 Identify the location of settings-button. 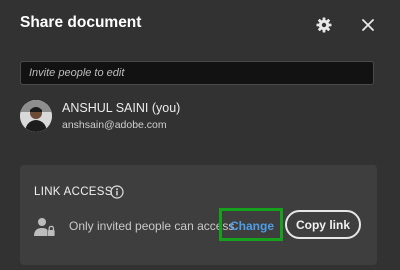
(324, 25).